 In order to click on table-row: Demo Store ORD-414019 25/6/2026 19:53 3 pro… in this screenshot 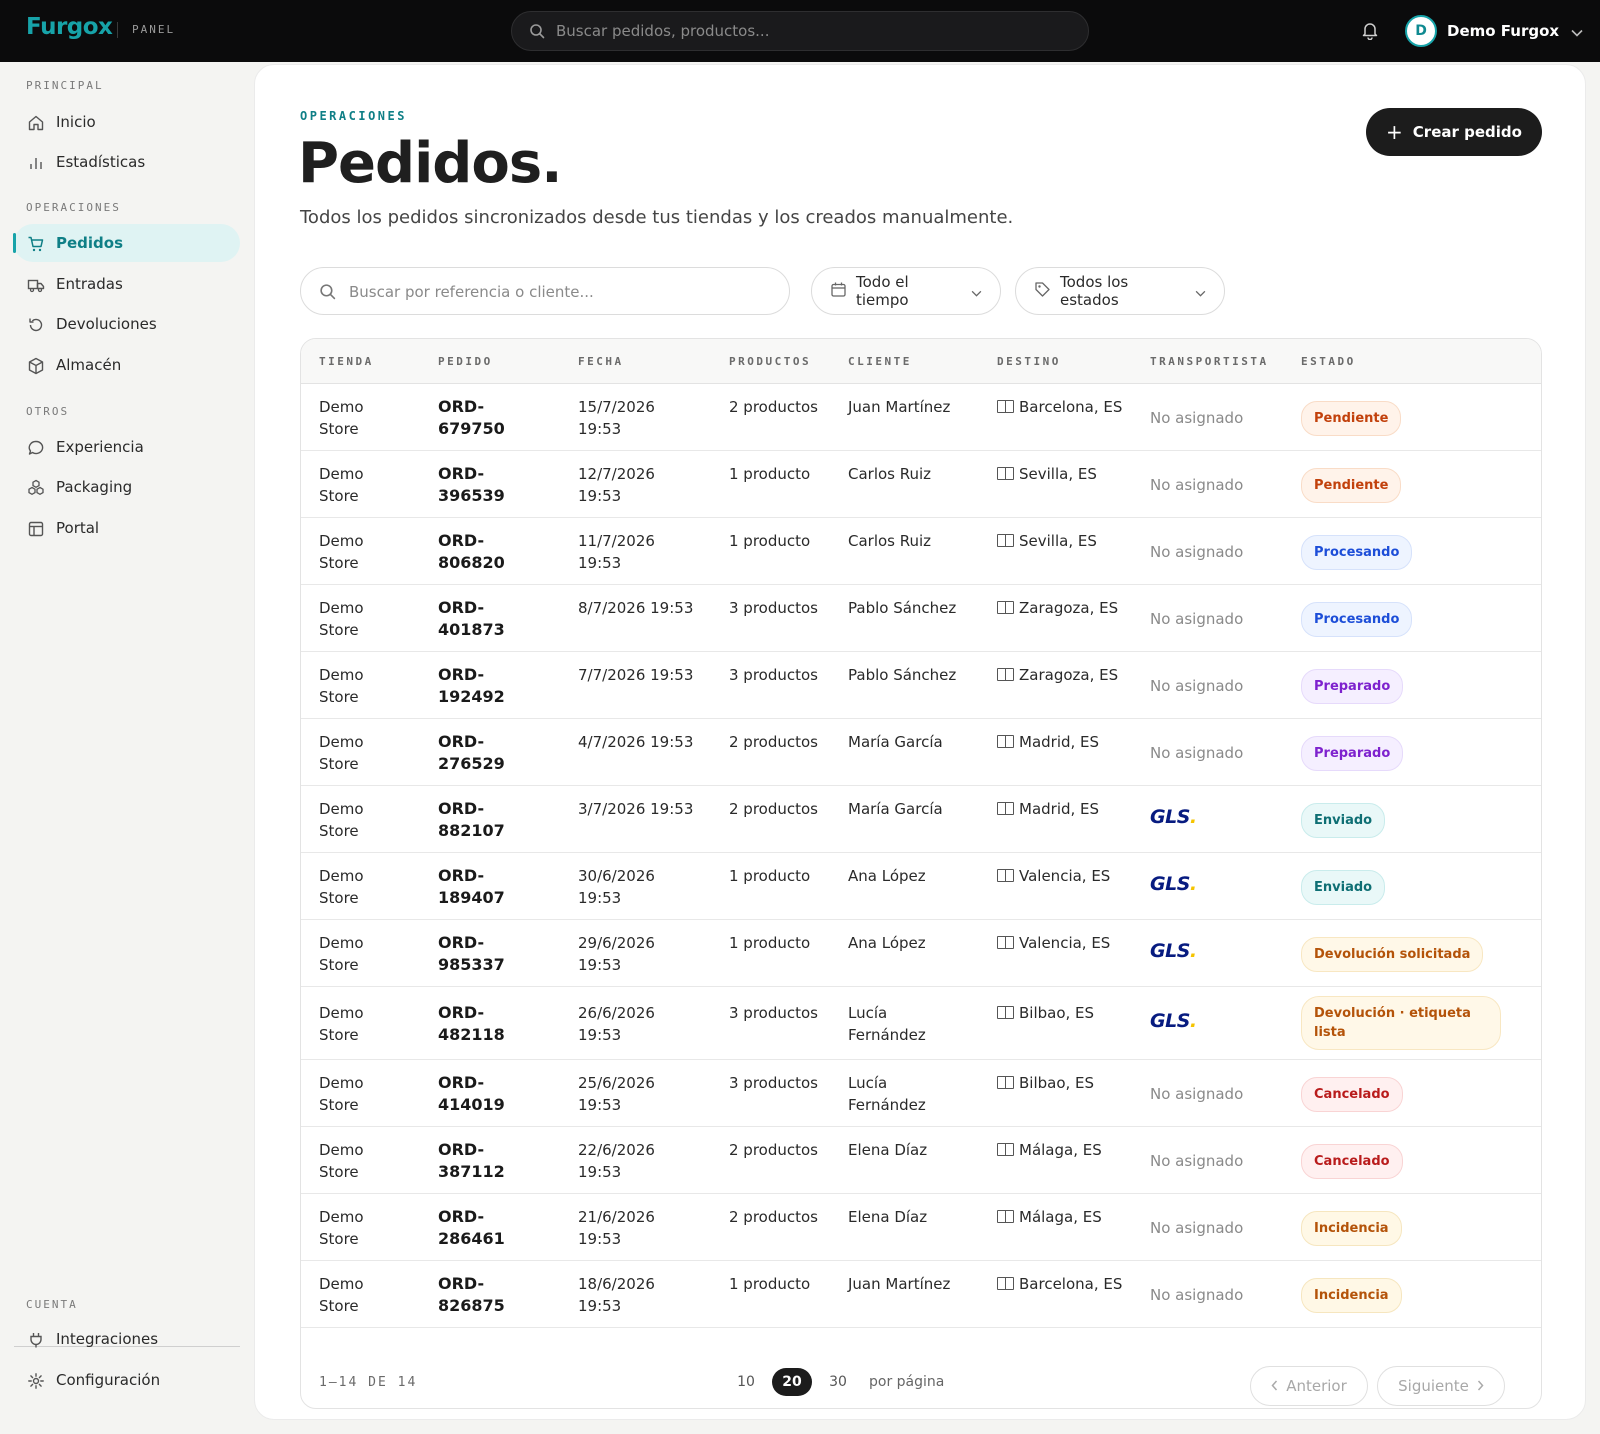, I will do `click(921, 1093)`.